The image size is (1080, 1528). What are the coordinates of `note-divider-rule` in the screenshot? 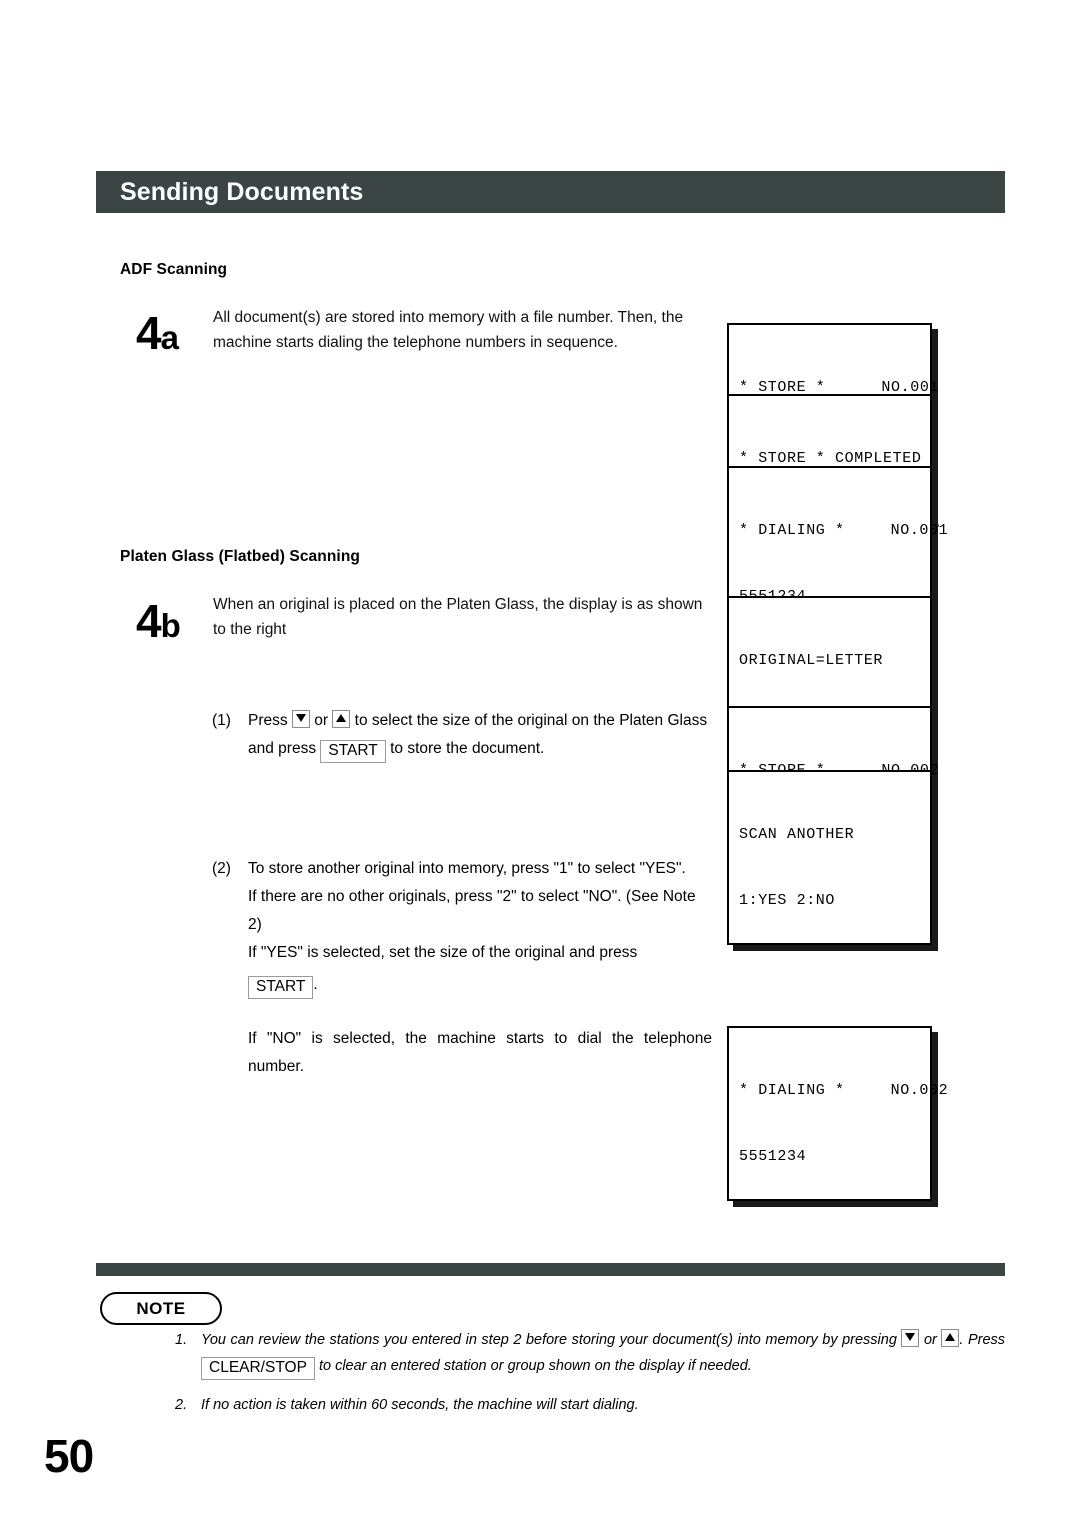 It's located at (550, 1269).